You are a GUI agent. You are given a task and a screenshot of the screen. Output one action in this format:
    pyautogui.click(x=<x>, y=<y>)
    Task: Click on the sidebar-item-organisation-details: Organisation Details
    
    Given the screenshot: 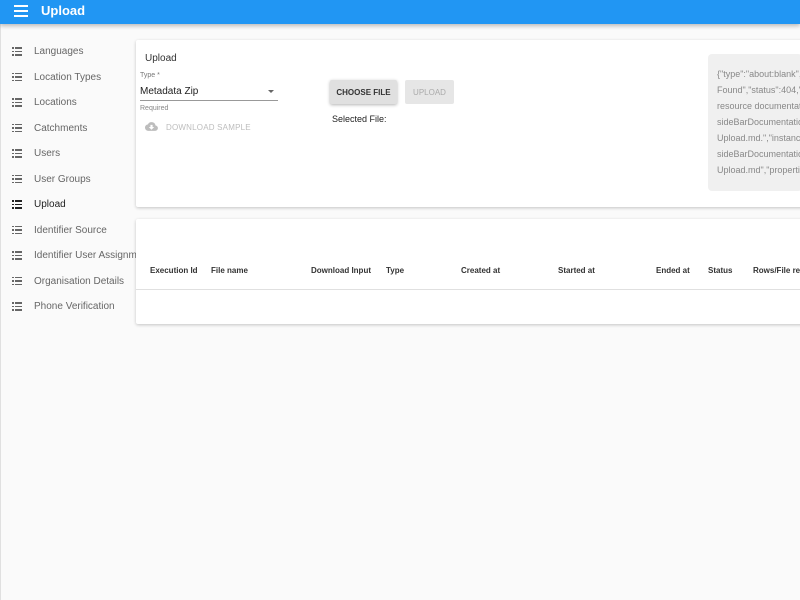 What is the action you would take?
    pyautogui.click(x=67, y=281)
    